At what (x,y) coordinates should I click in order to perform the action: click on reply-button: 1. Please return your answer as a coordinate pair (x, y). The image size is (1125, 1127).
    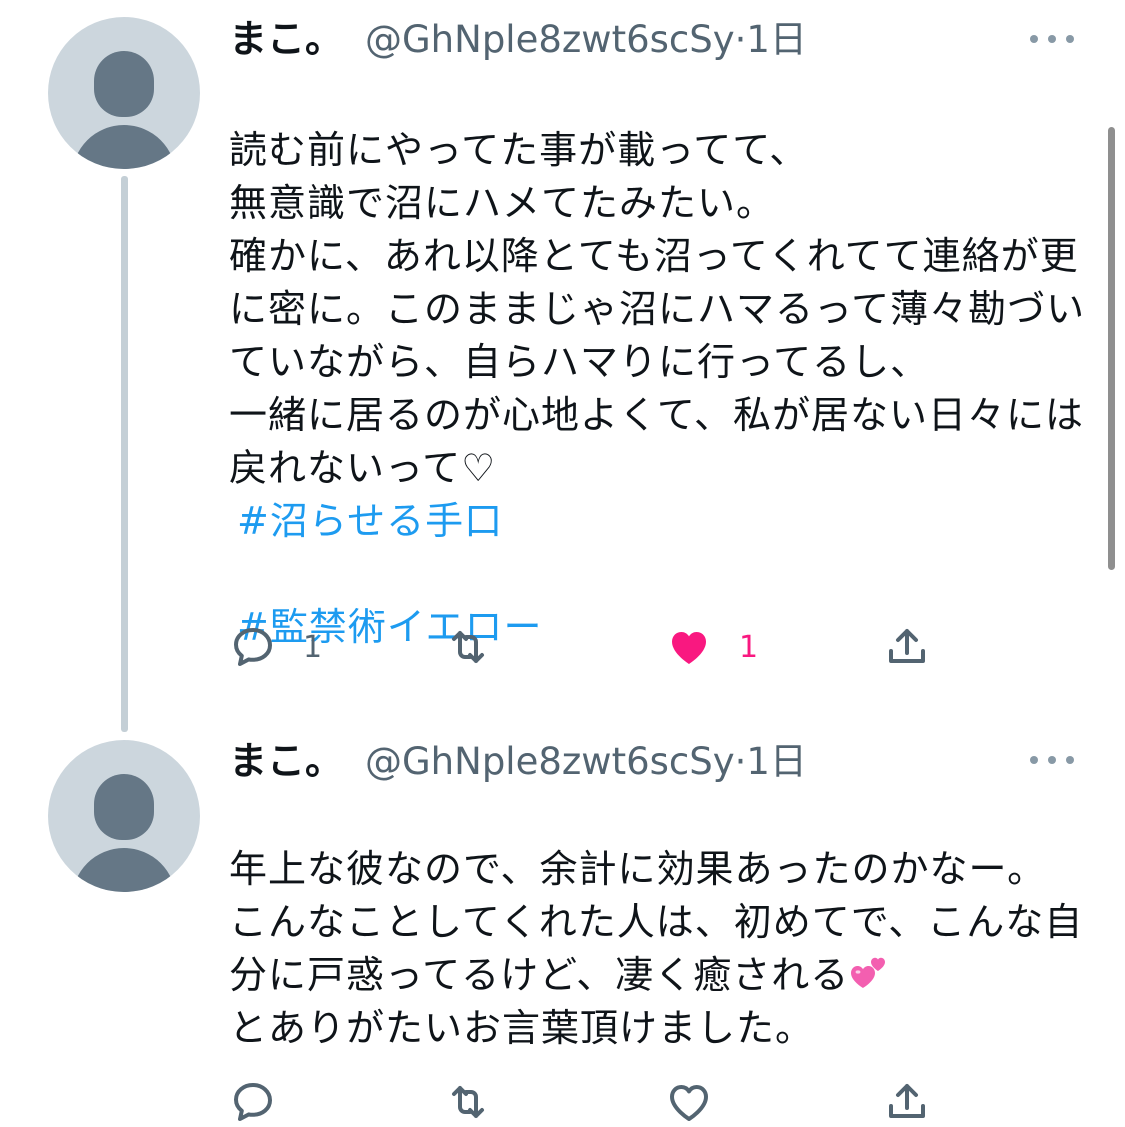
    Looking at the image, I should click on (275, 647).